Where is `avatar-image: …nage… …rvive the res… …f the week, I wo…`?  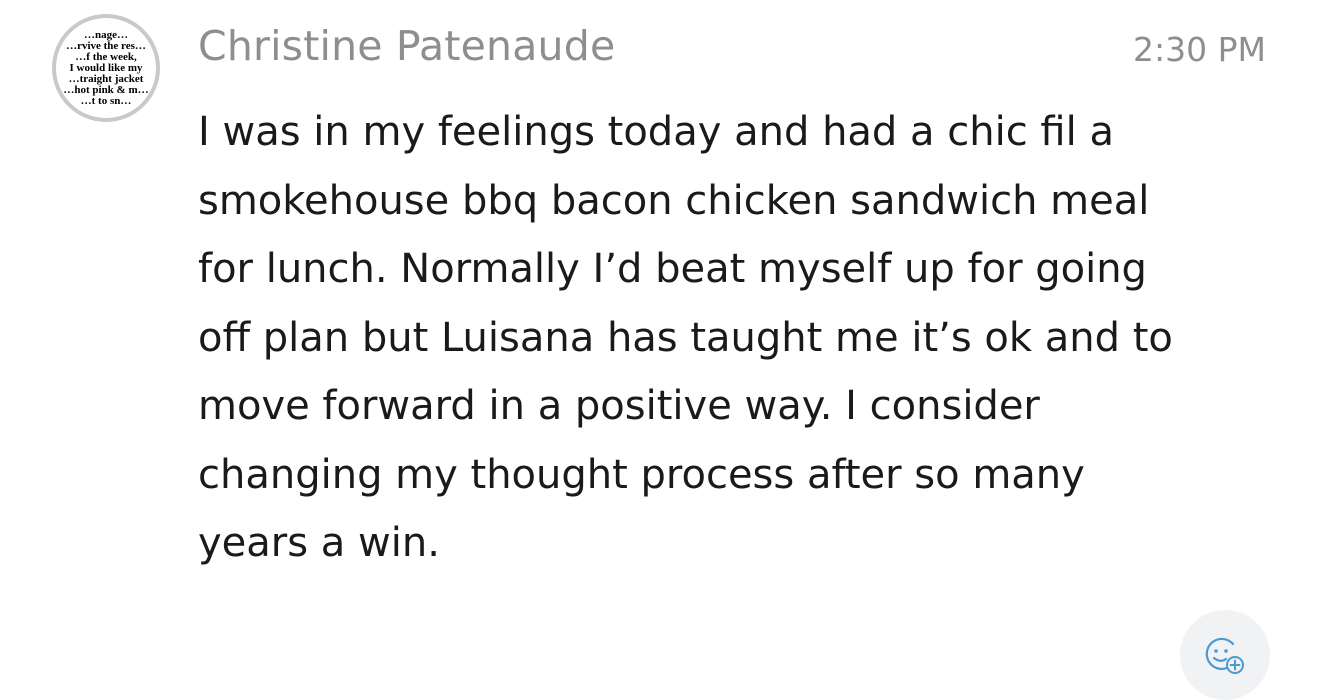
avatar-image: …nage… …rvive the res… …f the week, I wo… is located at coordinates (106, 68).